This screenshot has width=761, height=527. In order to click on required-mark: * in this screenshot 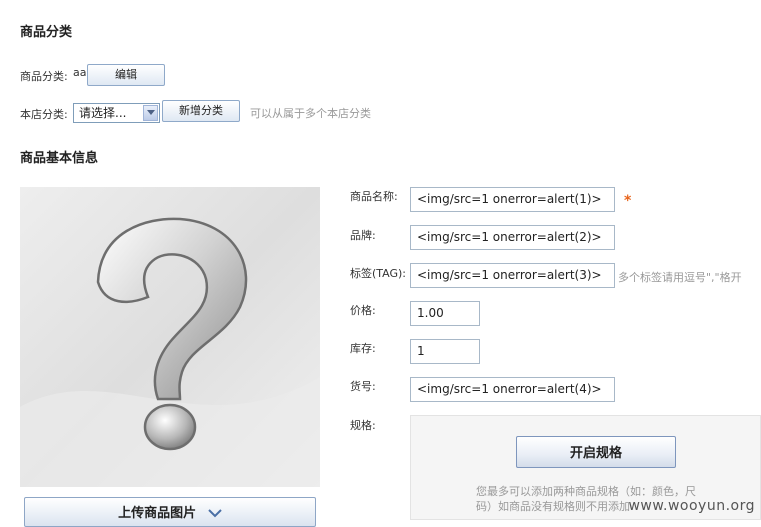, I will do `click(628, 201)`.